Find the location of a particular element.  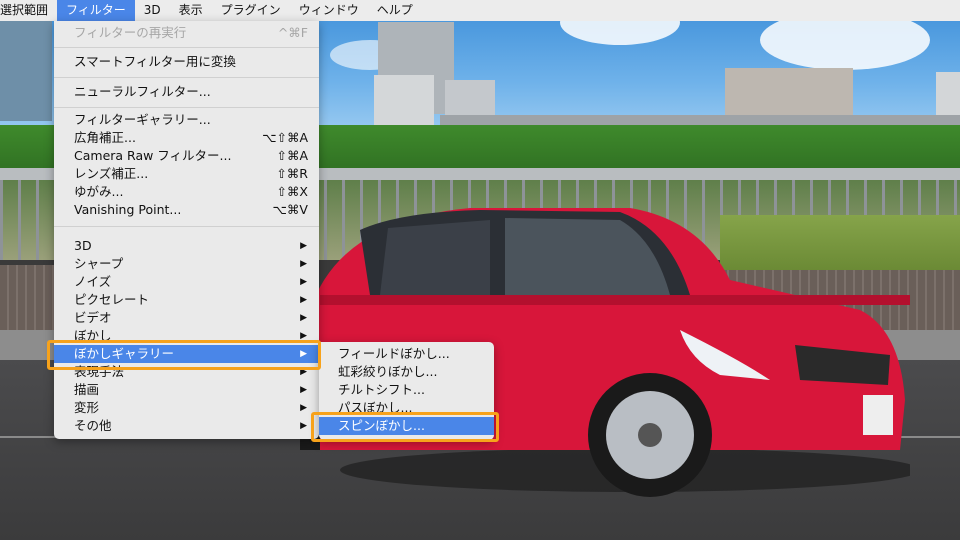

menu-item-label: ピクセレート is located at coordinates (112, 299).